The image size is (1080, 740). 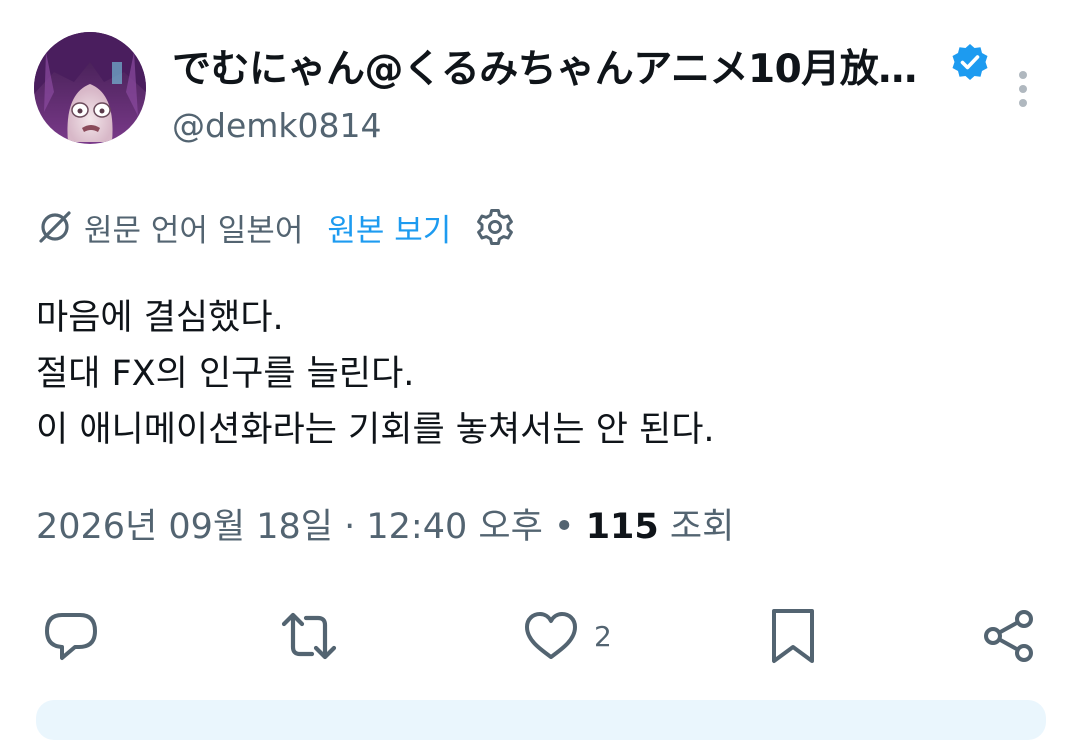 I want to click on views-count: 115, so click(x=622, y=527).